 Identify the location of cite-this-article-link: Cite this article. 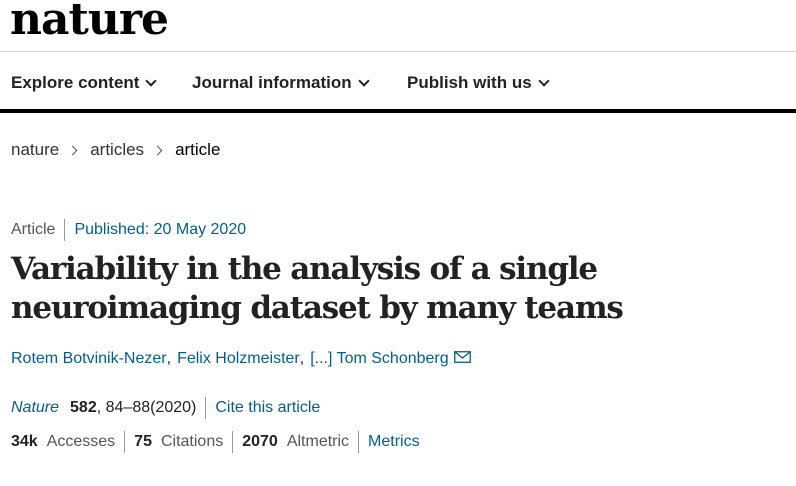
(267, 408).